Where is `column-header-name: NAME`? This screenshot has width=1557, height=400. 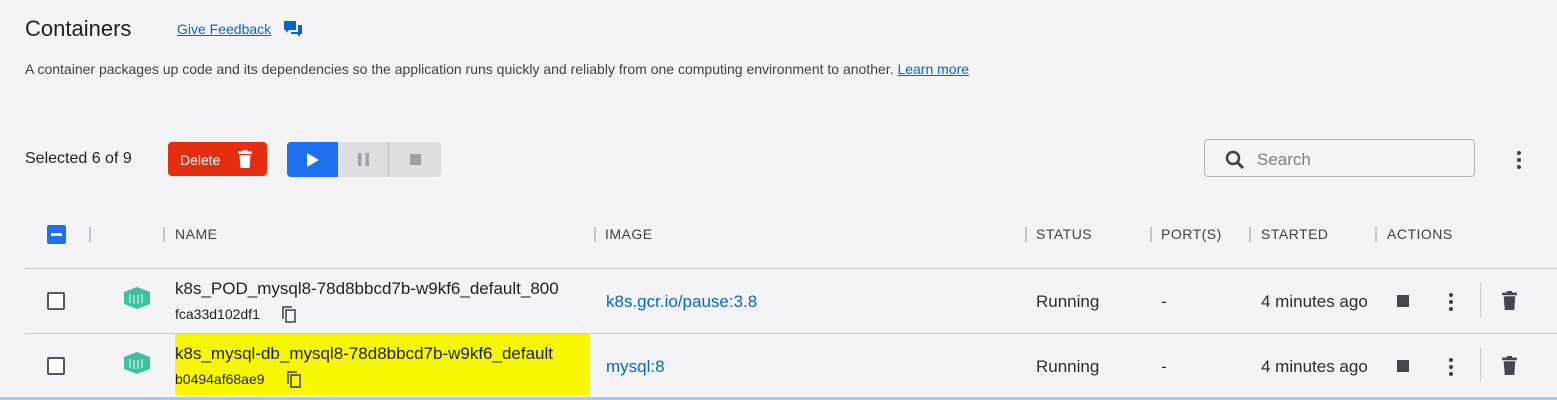 column-header-name: NAME is located at coordinates (196, 234).